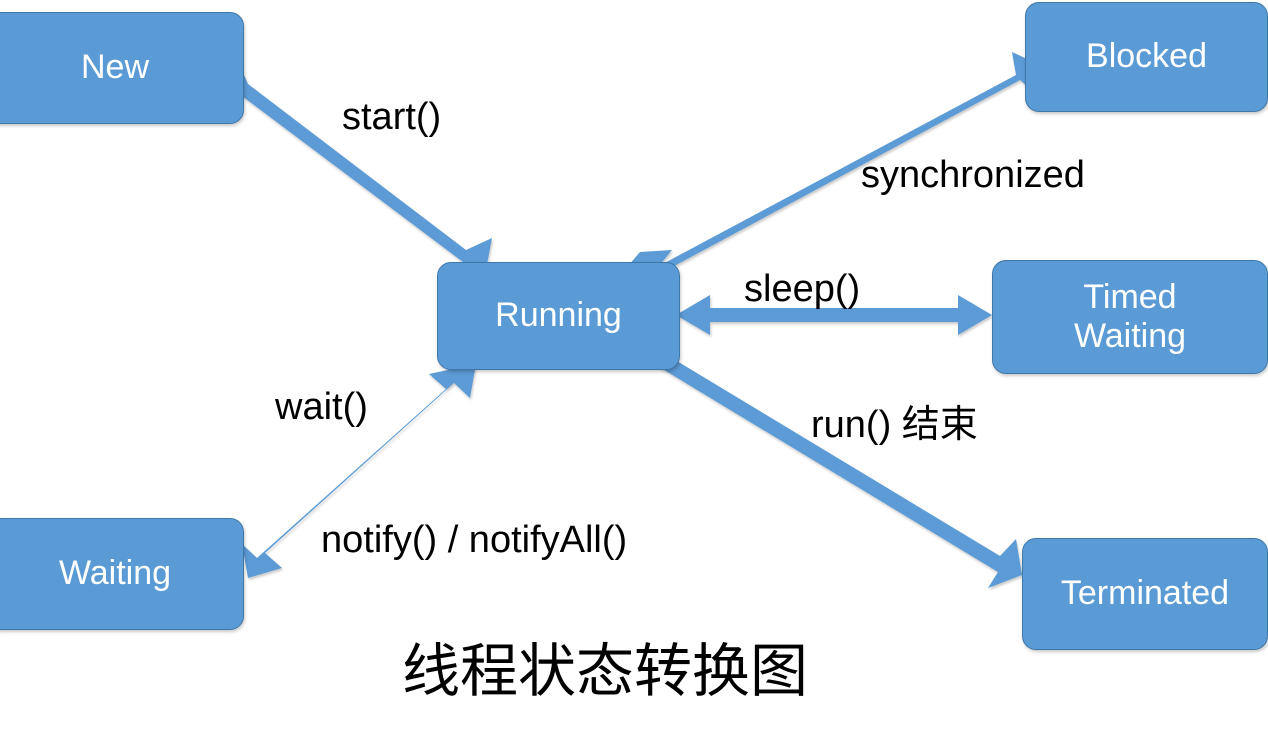 The height and width of the screenshot is (740, 1268). I want to click on transition-label-synchronized: synchronized, so click(973, 175).